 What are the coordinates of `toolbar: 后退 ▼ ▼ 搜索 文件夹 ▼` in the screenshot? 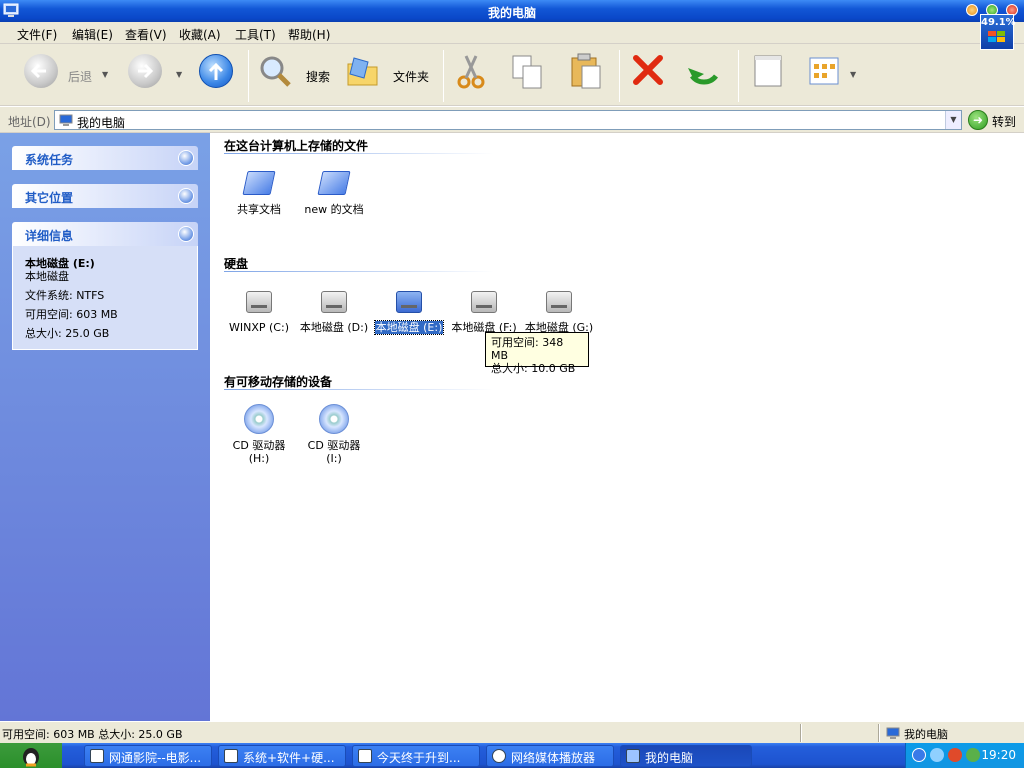 It's located at (512, 75).